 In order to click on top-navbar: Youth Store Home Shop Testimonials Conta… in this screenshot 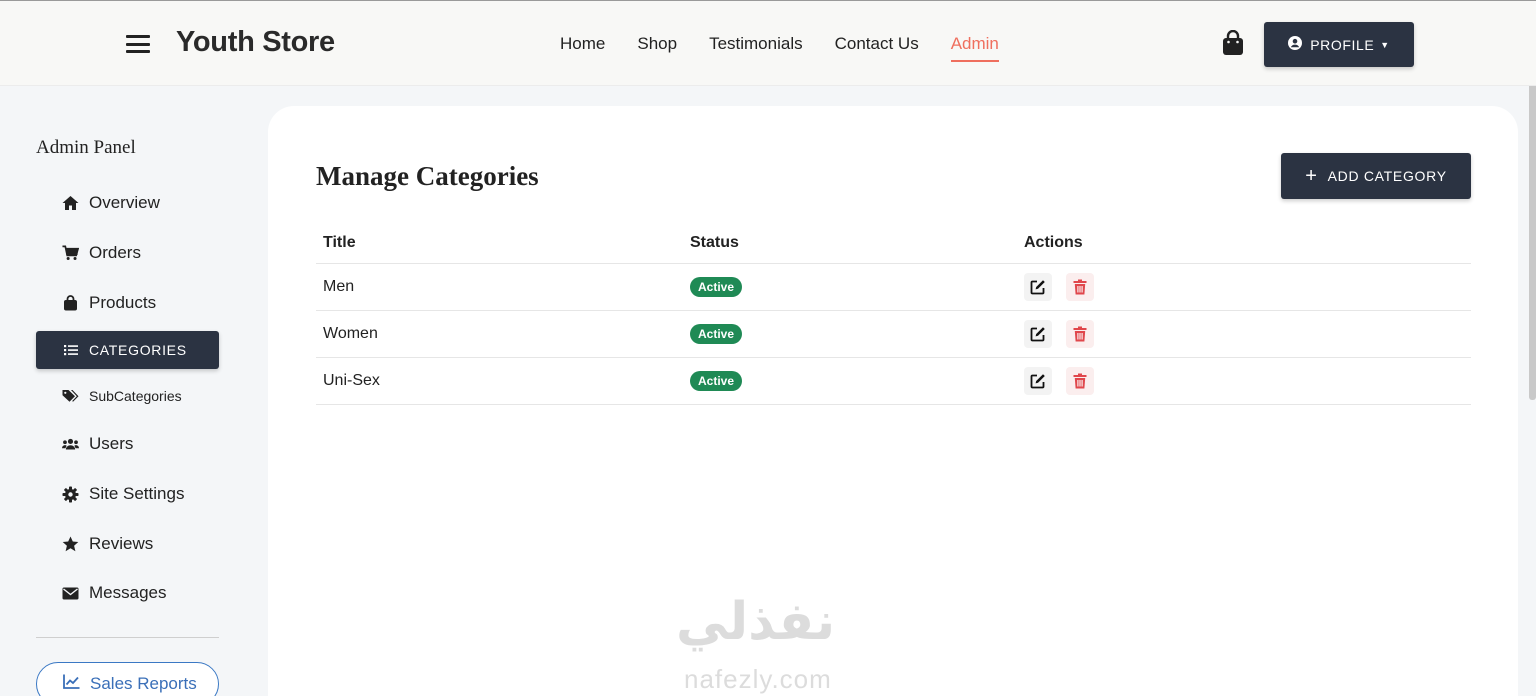, I will do `click(768, 43)`.